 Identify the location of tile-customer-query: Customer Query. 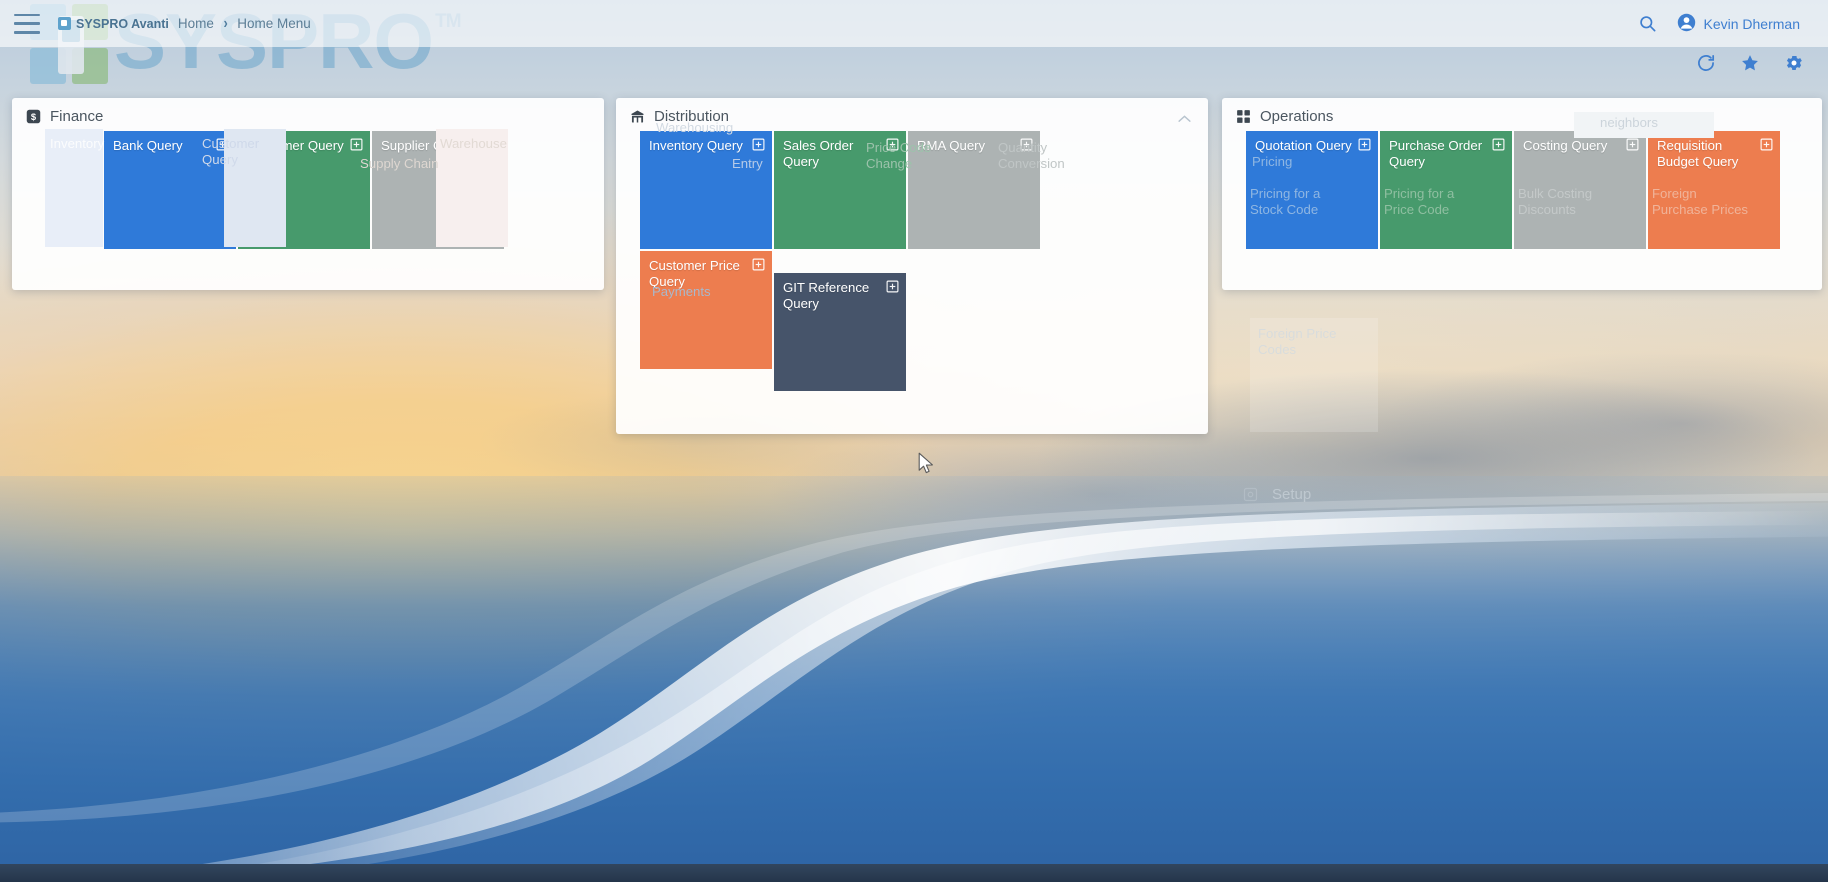
(304, 190).